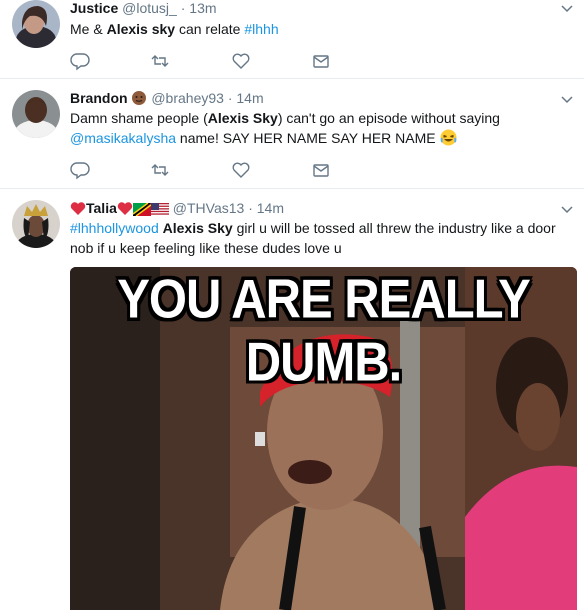 Image resolution: width=584 pixels, height=610 pixels. What do you see at coordinates (261, 29) in the screenshot?
I see `hashtag-link: #lhhh` at bounding box center [261, 29].